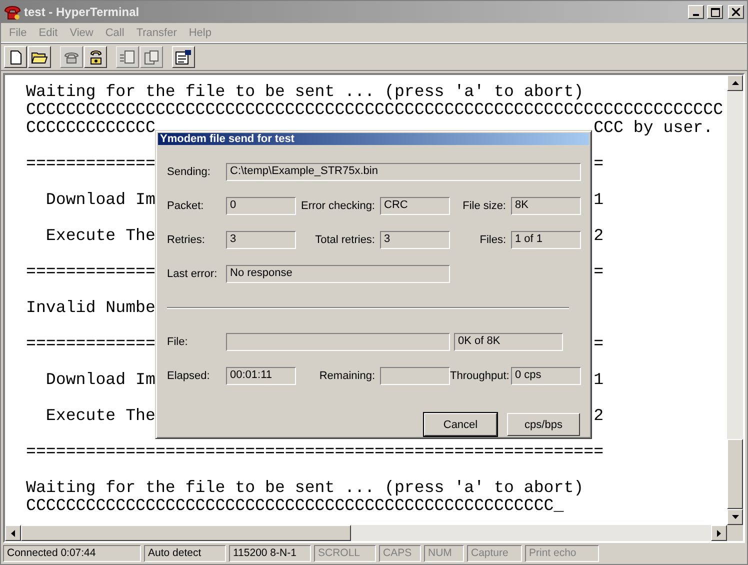  What do you see at coordinates (338, 274) in the screenshot?
I see `value-field: No response` at bounding box center [338, 274].